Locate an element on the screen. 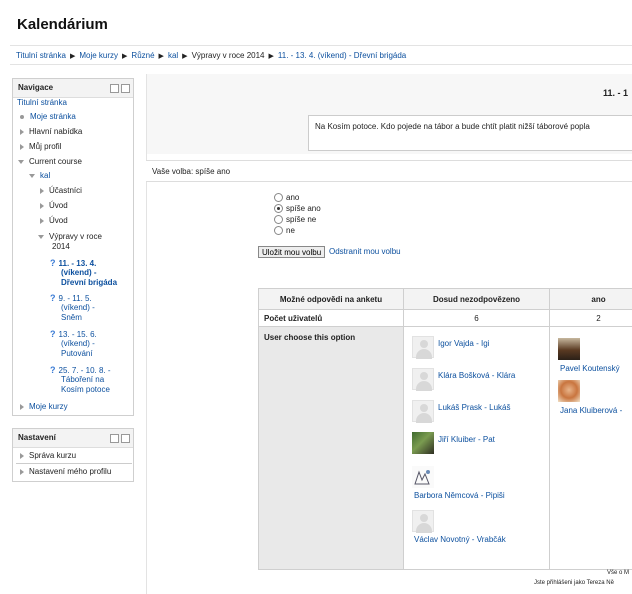  nav-activity-current-label: 11. - 13. 4. is located at coordinates (78, 263).